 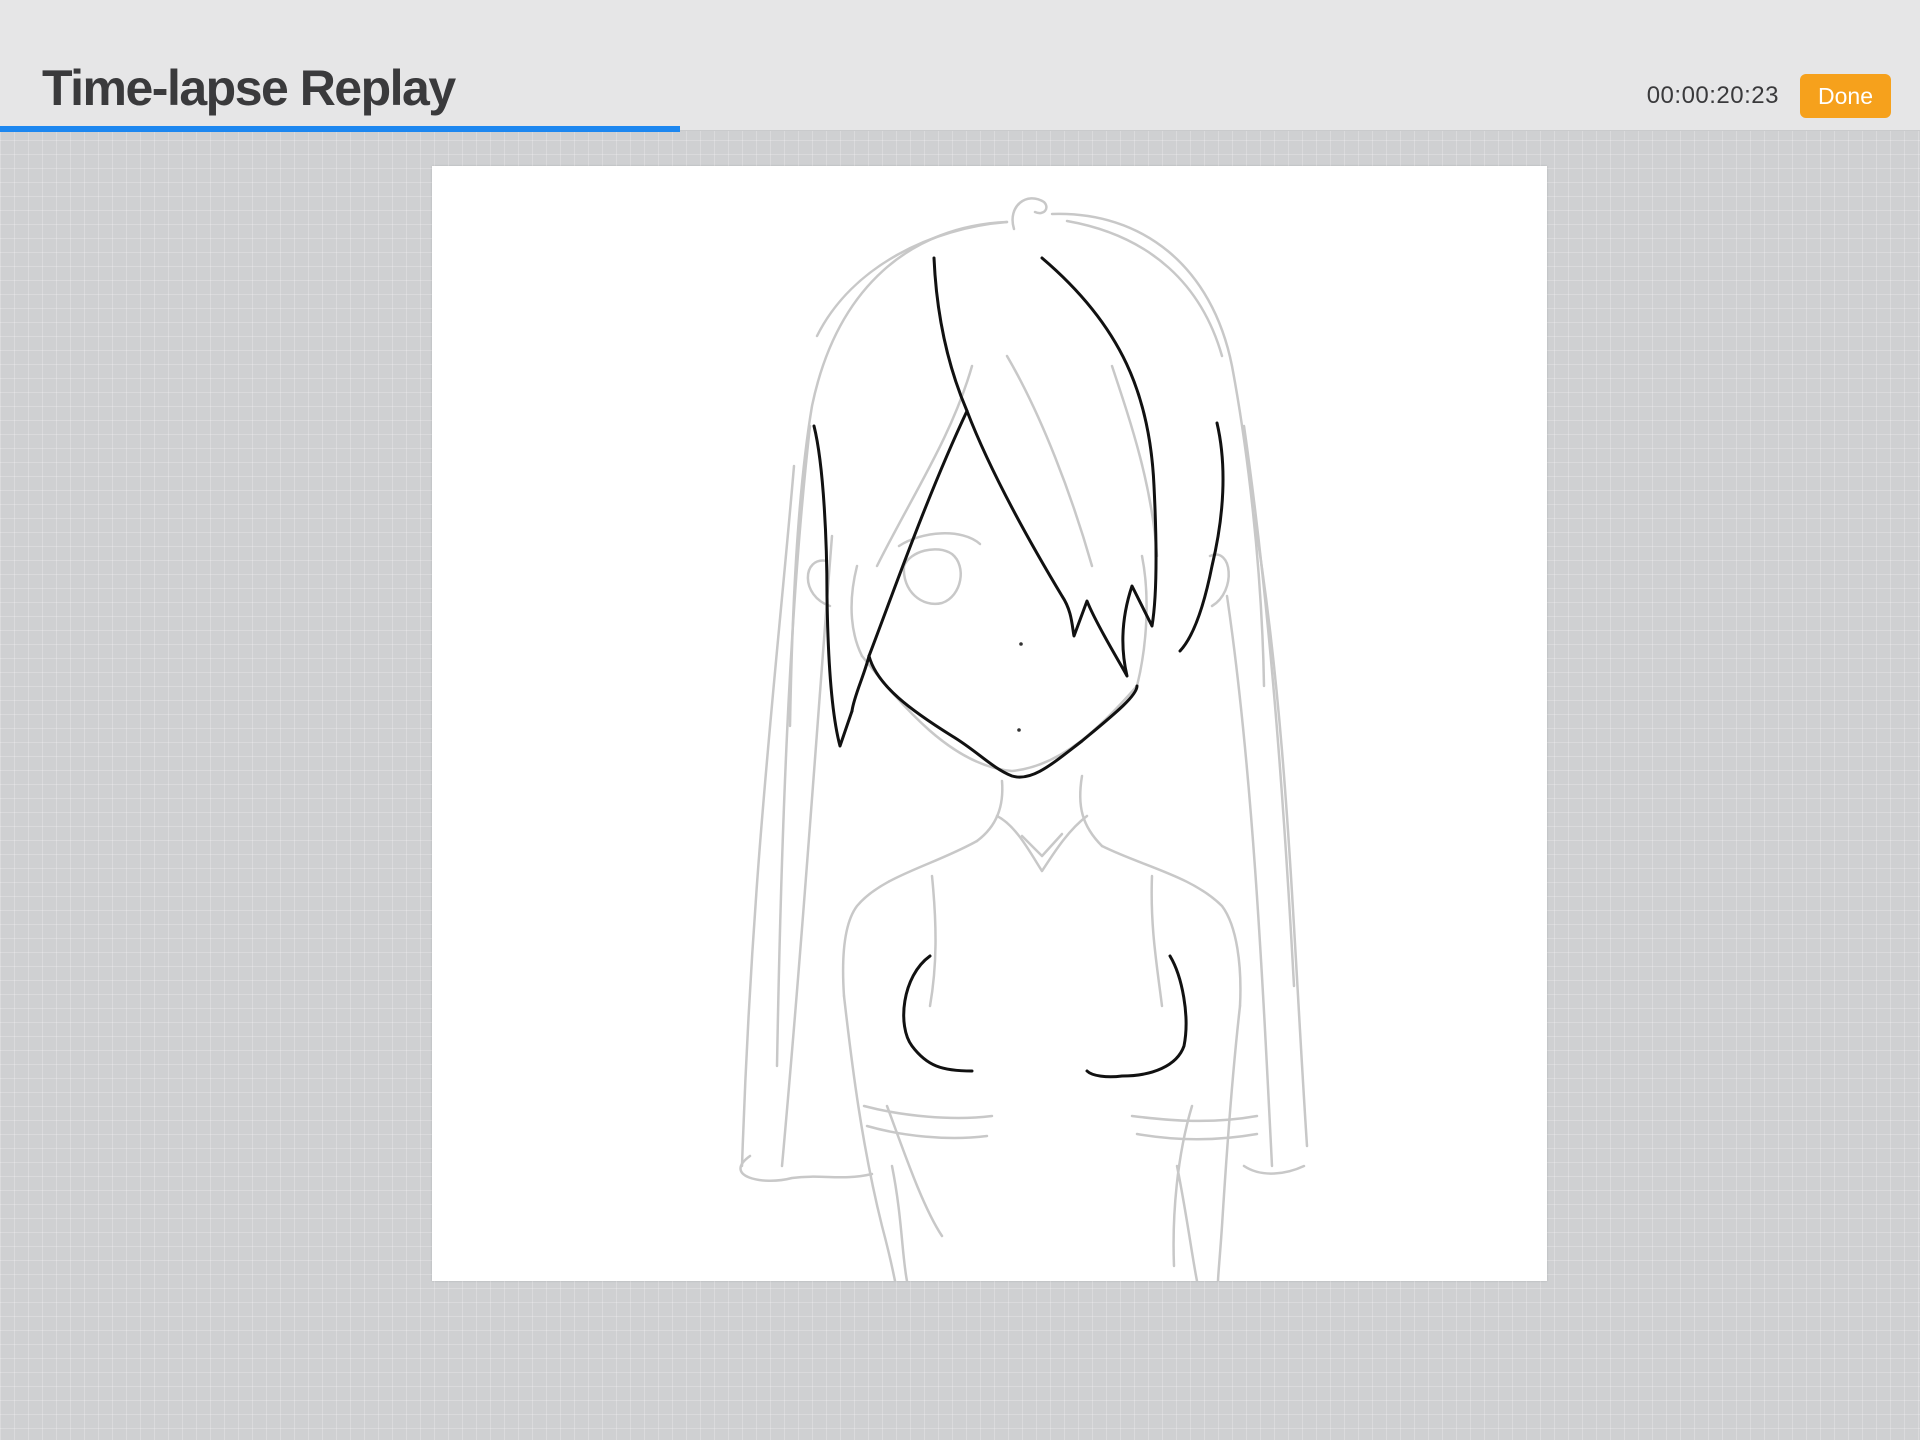 I want to click on face-dots, so click(x=1020, y=687).